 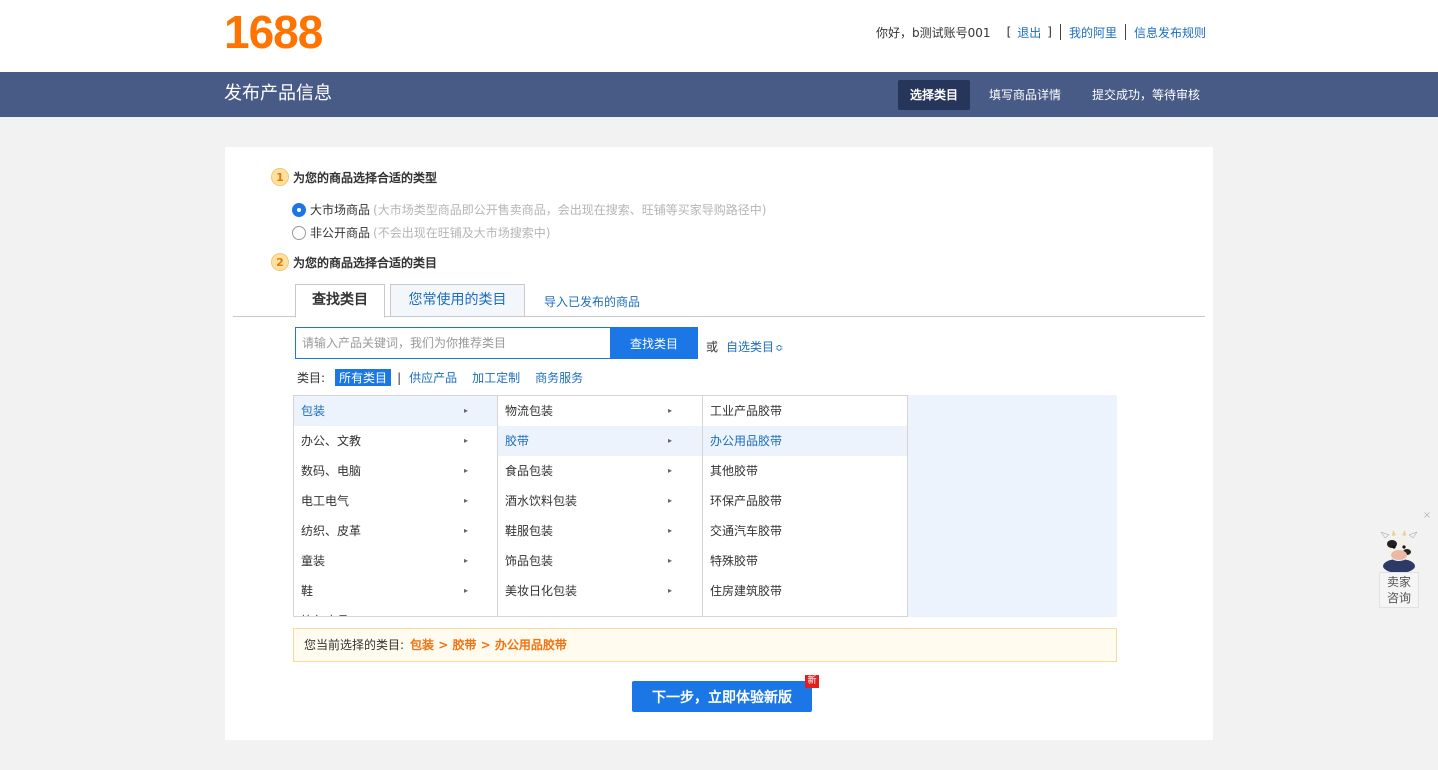 I want to click on radio-open-market: 大市场商品 (大市场类型商品即公开售卖商品，会出现在搜索、旺铺等买家导购路径中), so click(x=529, y=209).